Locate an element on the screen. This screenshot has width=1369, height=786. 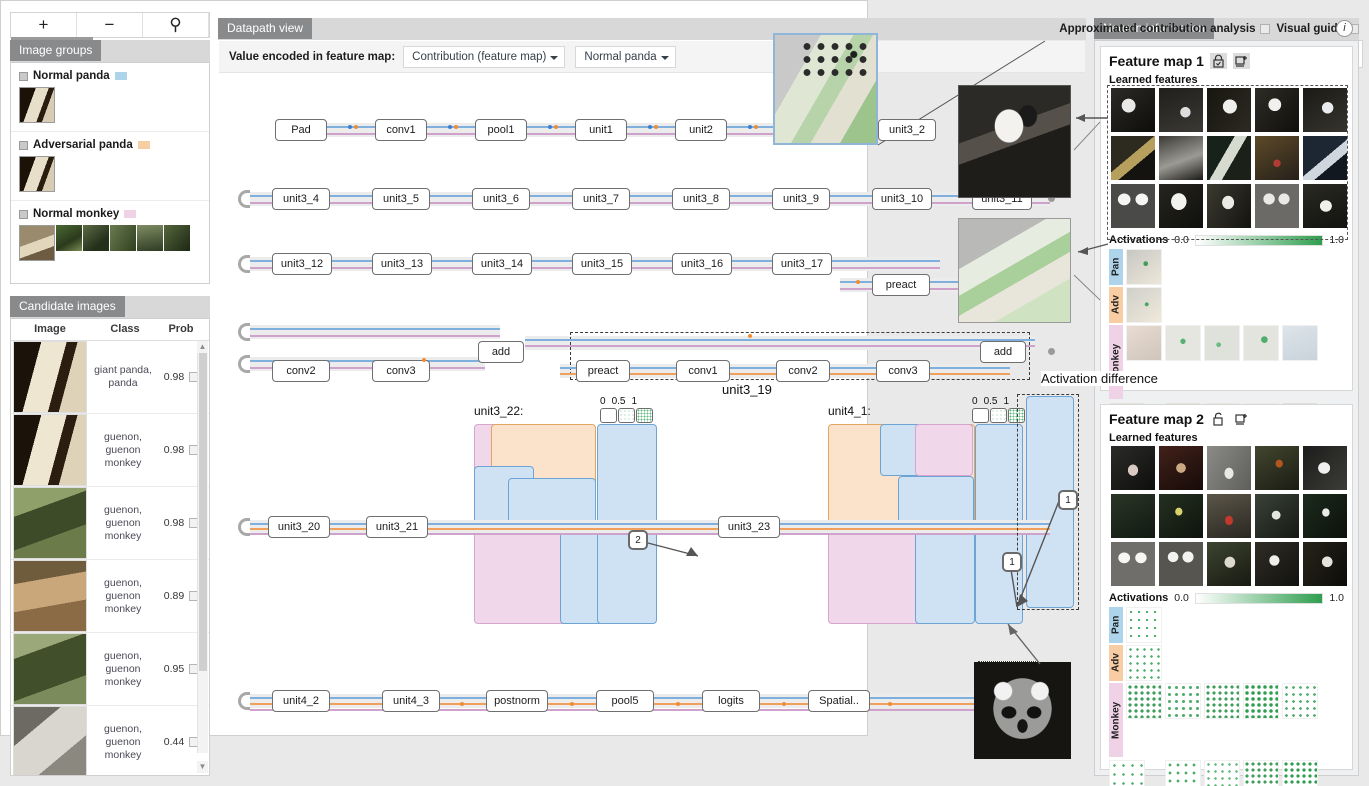
table-row: guenon, guenon monkey 0.95 is located at coordinates (110, 669).